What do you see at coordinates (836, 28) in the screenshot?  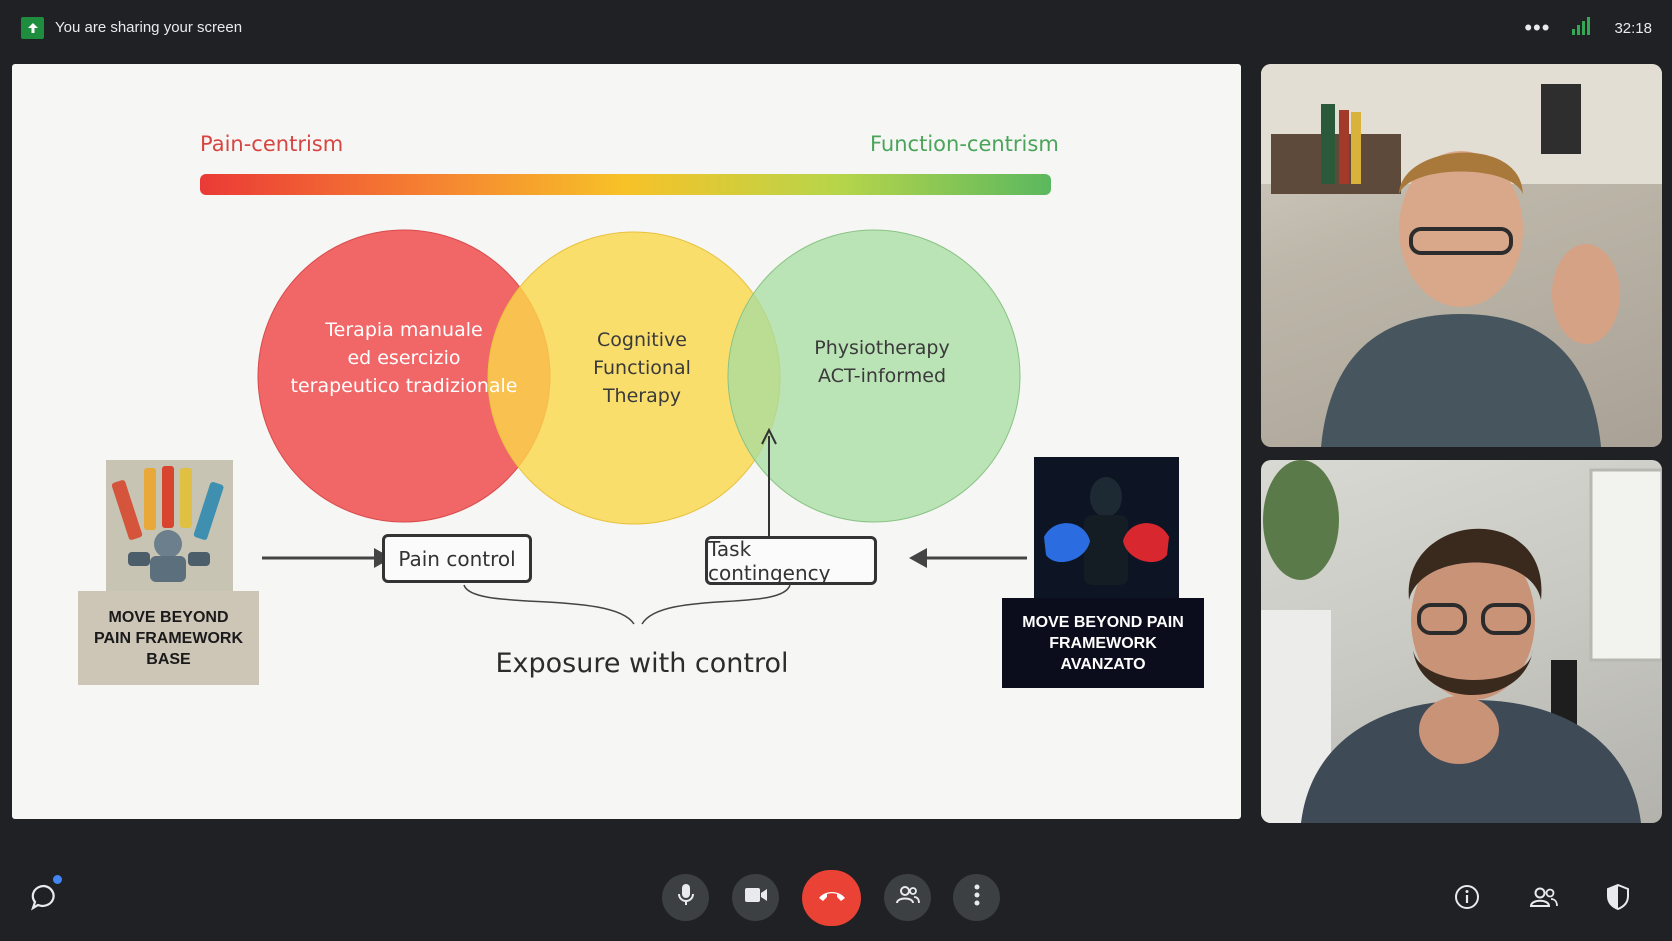 I see `top-bar: You are sharing your screen ••• 32:18` at bounding box center [836, 28].